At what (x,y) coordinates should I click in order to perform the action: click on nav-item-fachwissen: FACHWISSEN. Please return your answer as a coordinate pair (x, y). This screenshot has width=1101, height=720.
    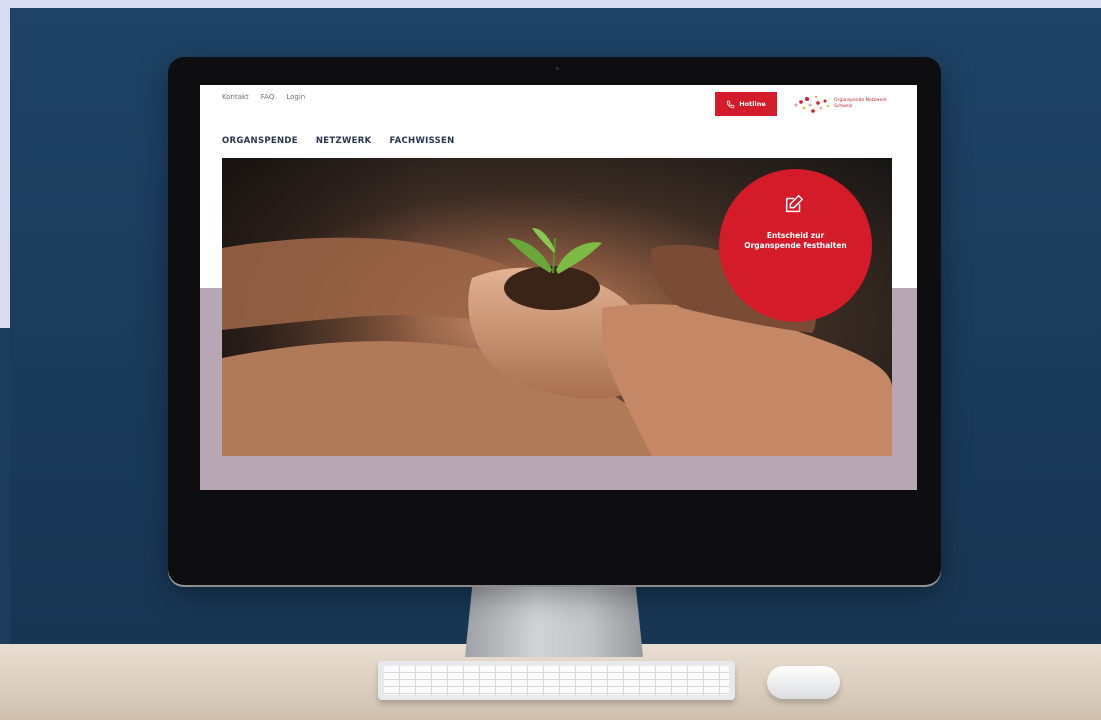
    Looking at the image, I should click on (421, 141).